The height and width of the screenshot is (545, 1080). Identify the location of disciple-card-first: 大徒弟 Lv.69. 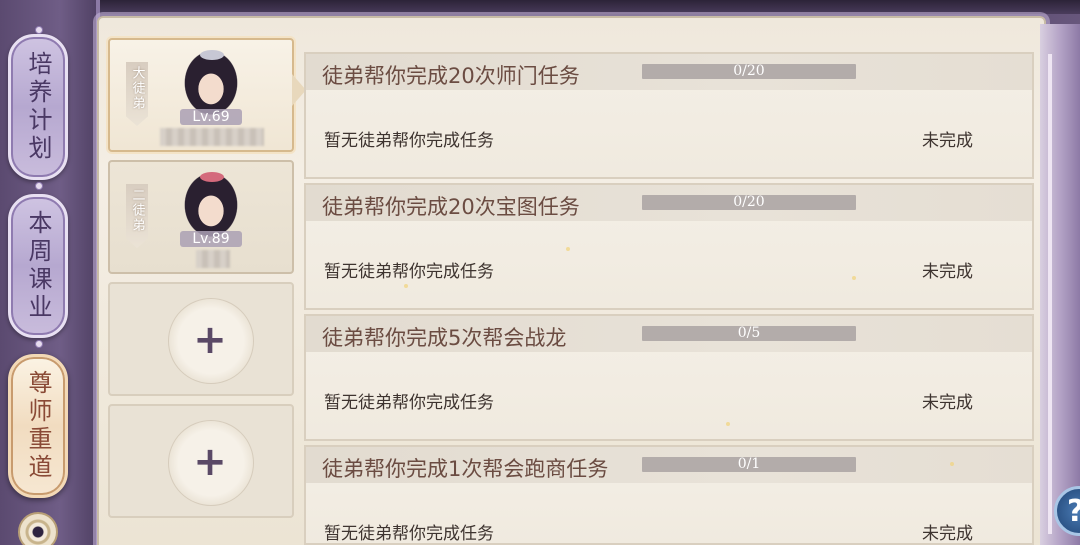
(201, 95).